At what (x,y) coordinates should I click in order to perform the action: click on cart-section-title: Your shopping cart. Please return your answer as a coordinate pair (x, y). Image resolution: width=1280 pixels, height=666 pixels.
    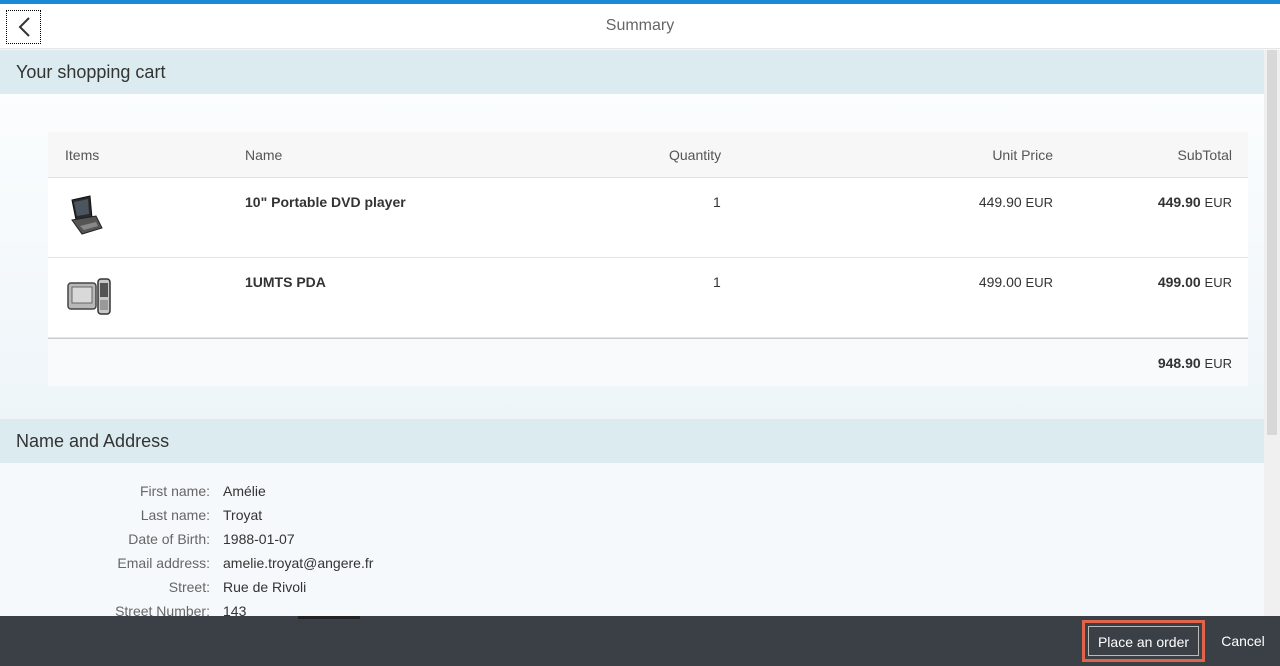
    Looking at the image, I should click on (632, 72).